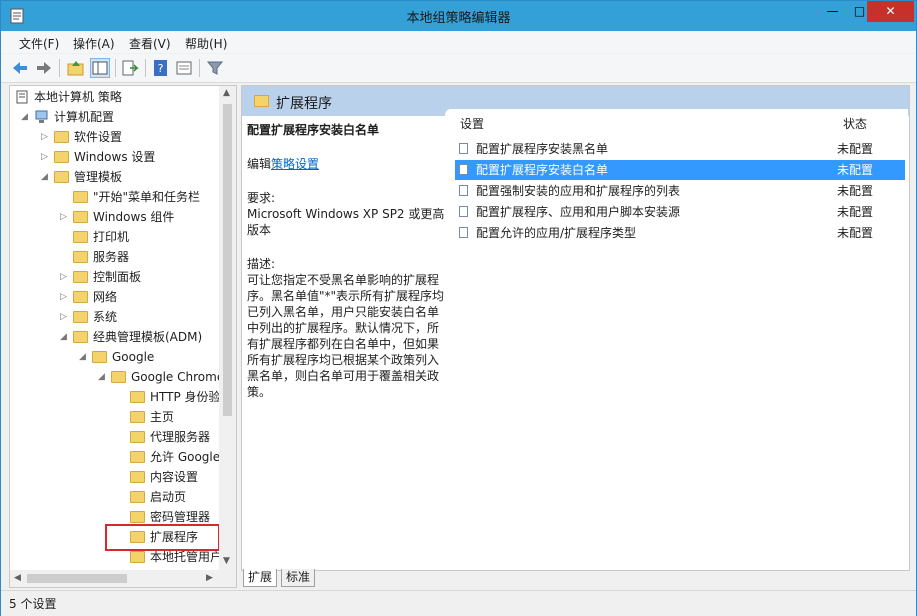 This screenshot has height=616, width=917. Describe the element at coordinates (575, 578) in the screenshot. I see `view-tabs: 扩展 标准` at that location.